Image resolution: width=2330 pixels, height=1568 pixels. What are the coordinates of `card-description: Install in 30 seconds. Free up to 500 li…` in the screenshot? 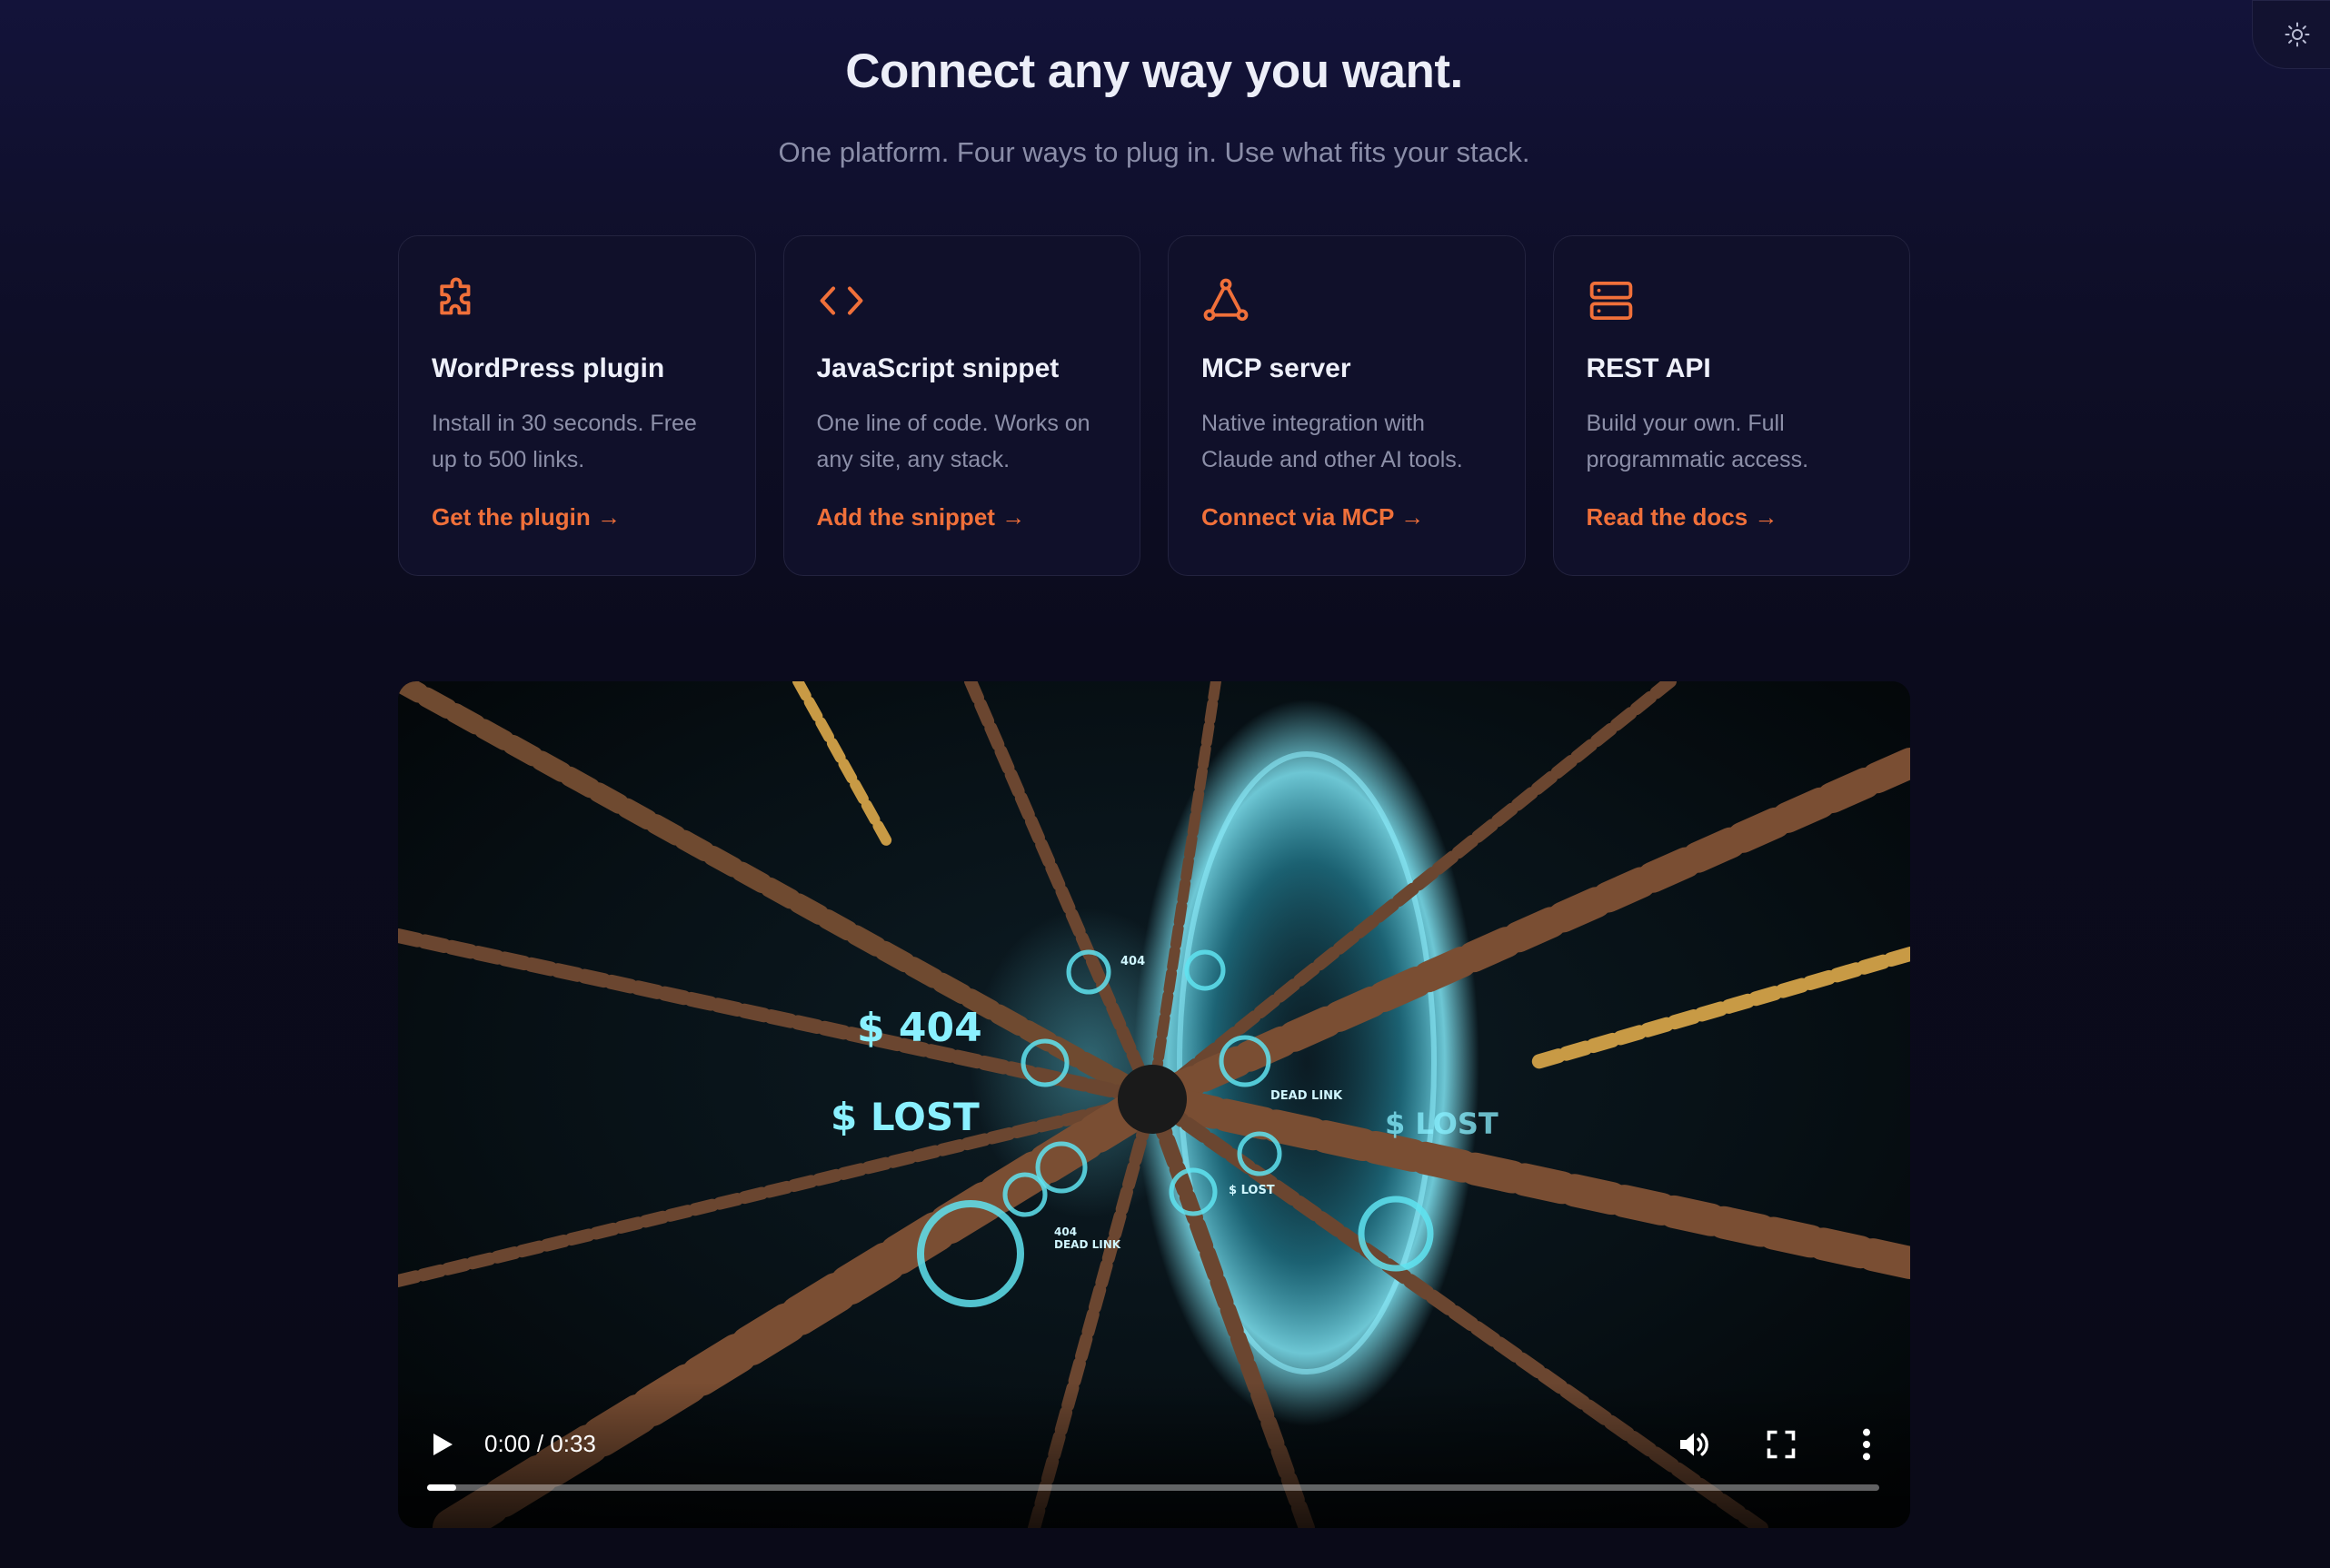 It's located at (564, 441).